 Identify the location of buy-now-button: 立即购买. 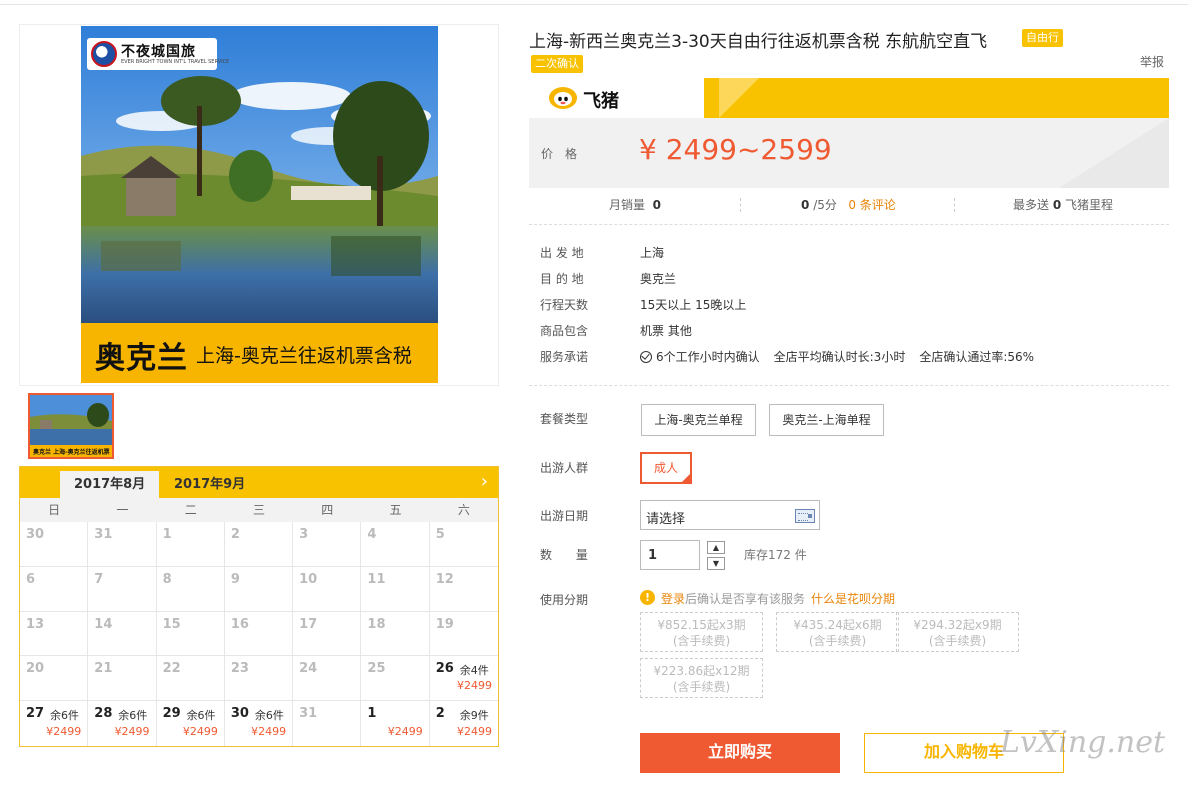
(740, 753).